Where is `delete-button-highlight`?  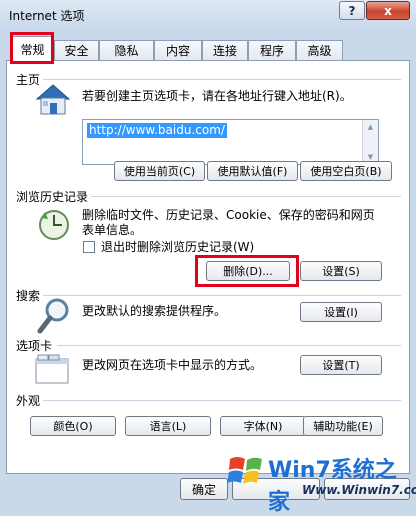
delete-button-highlight is located at coordinates (247, 271).